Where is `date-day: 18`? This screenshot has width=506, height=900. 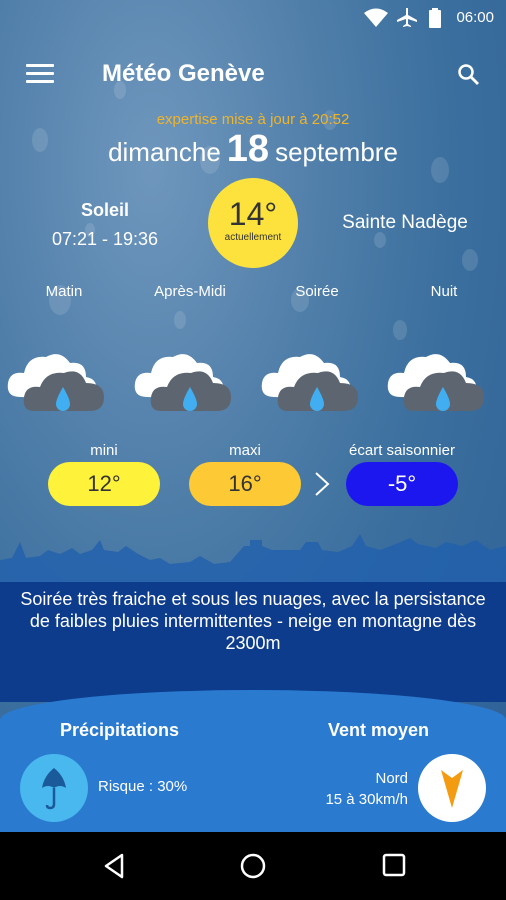 date-day: 18 is located at coordinates (248, 149).